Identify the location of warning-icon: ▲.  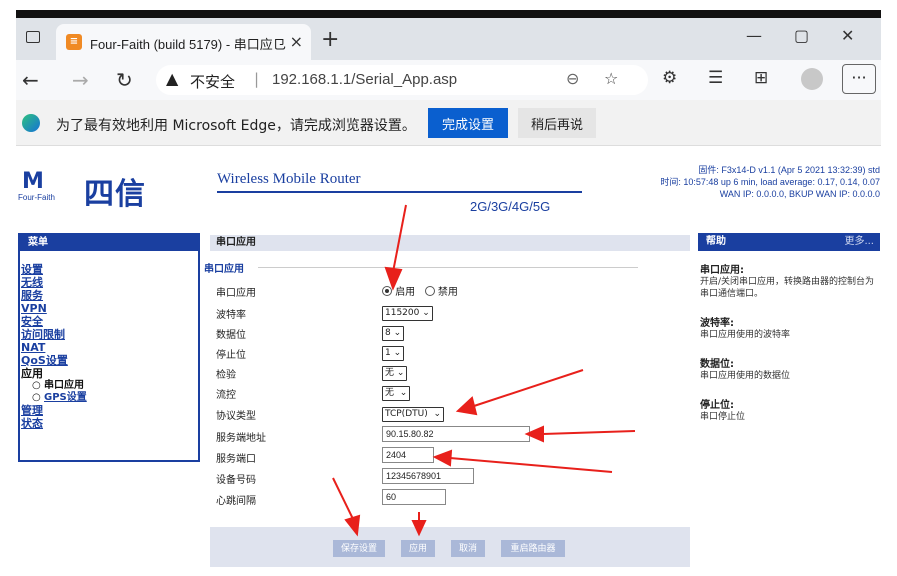
(172, 78).